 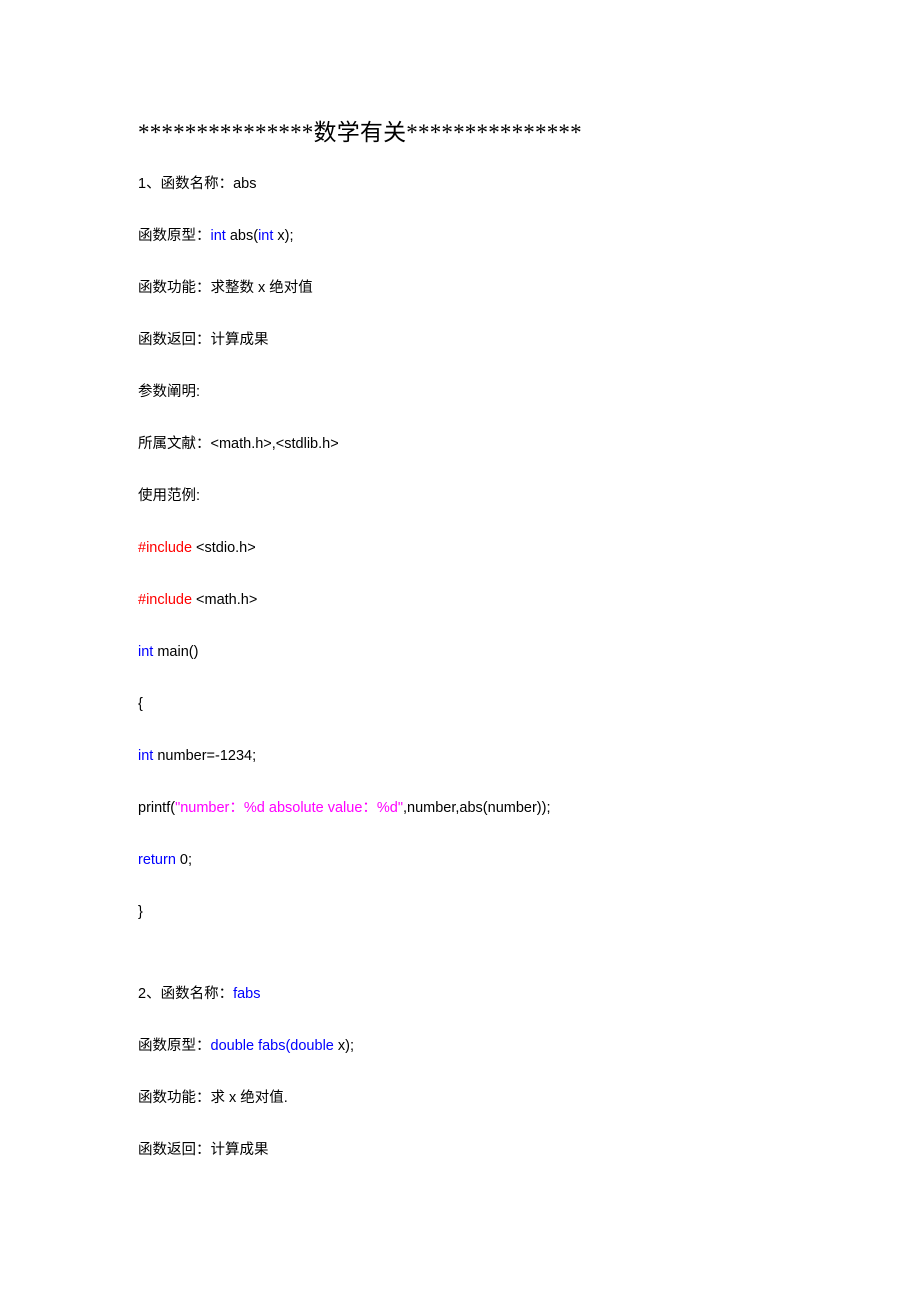 What do you see at coordinates (238, 444) in the screenshot?
I see `line-segment: 所属文献：<math.h>,<stdlib.h>` at bounding box center [238, 444].